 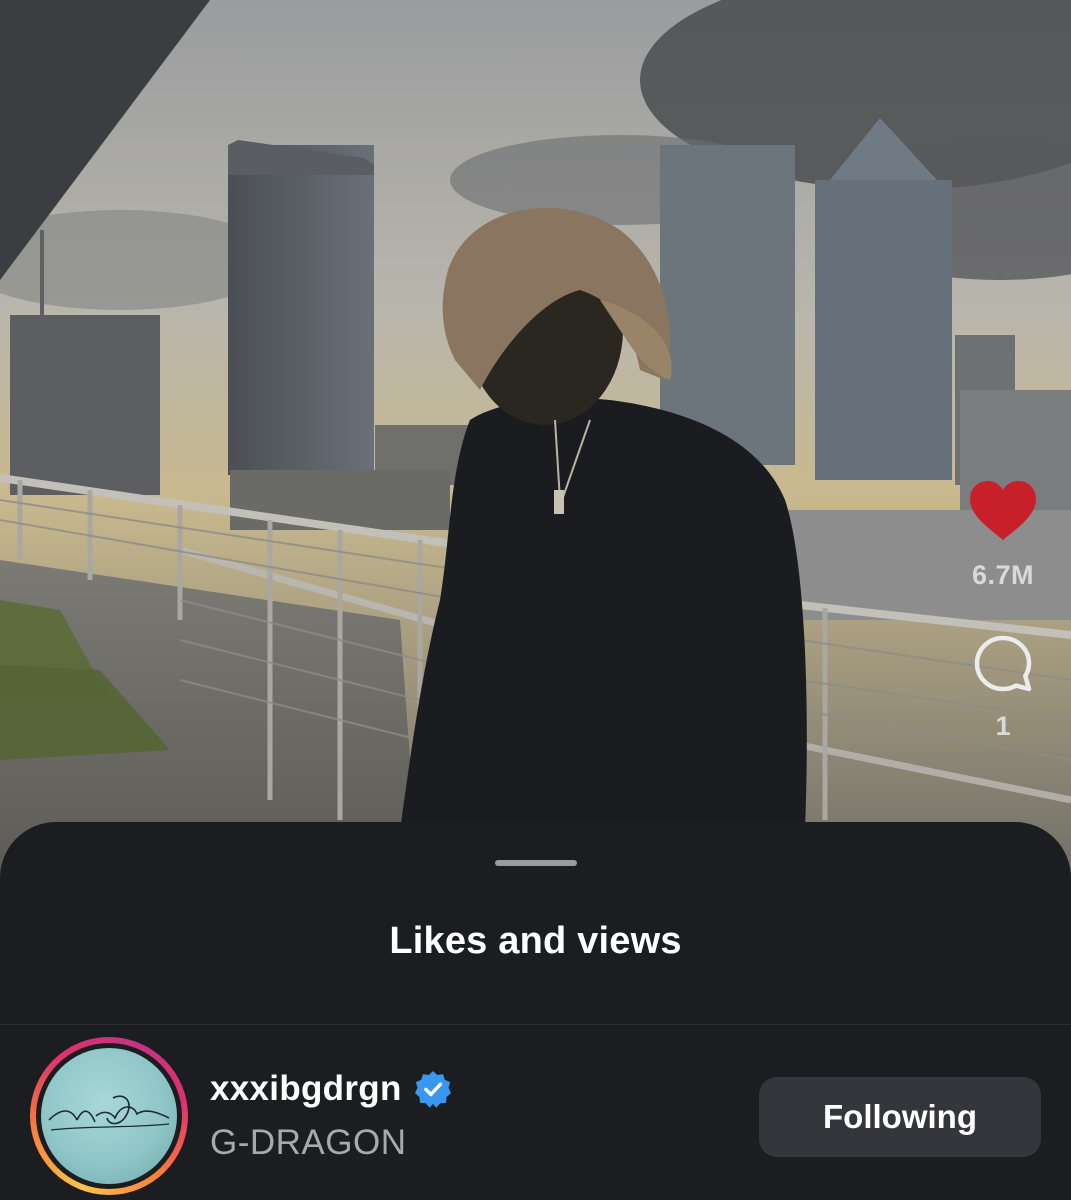 I want to click on comment-bubble-icon, so click(x=1003, y=664).